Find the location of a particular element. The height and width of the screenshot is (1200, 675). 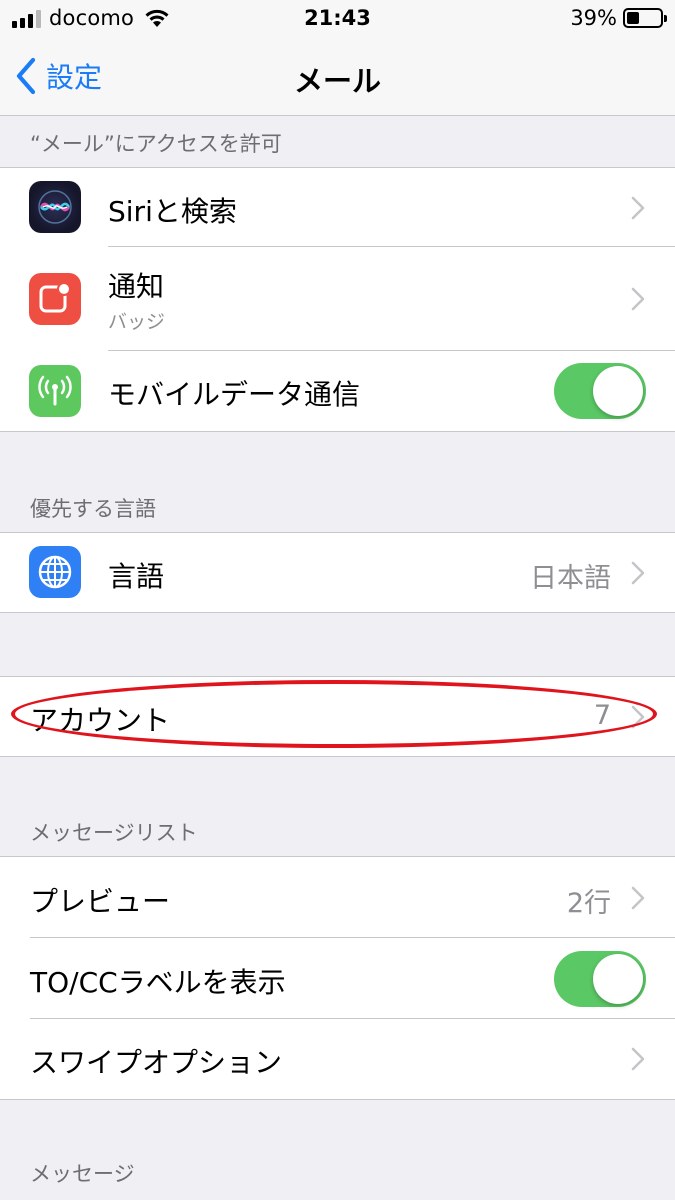

page-title: メール is located at coordinates (337, 81).